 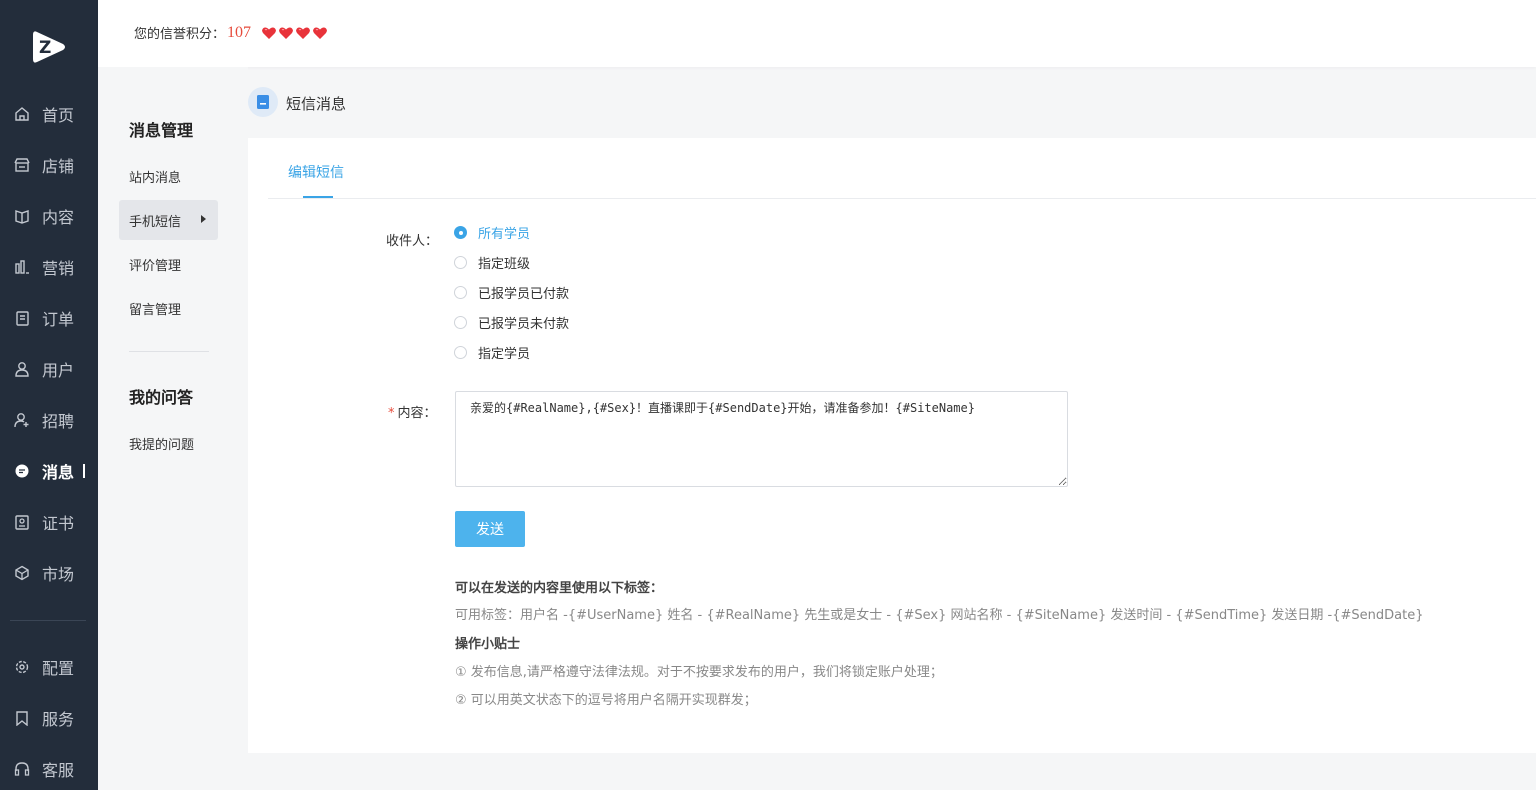 I want to click on secondary-sidebar: 消息管理 站内消息 手机短信 评价管理 留言管理 我的问答 我提的问题, so click(x=173, y=428).